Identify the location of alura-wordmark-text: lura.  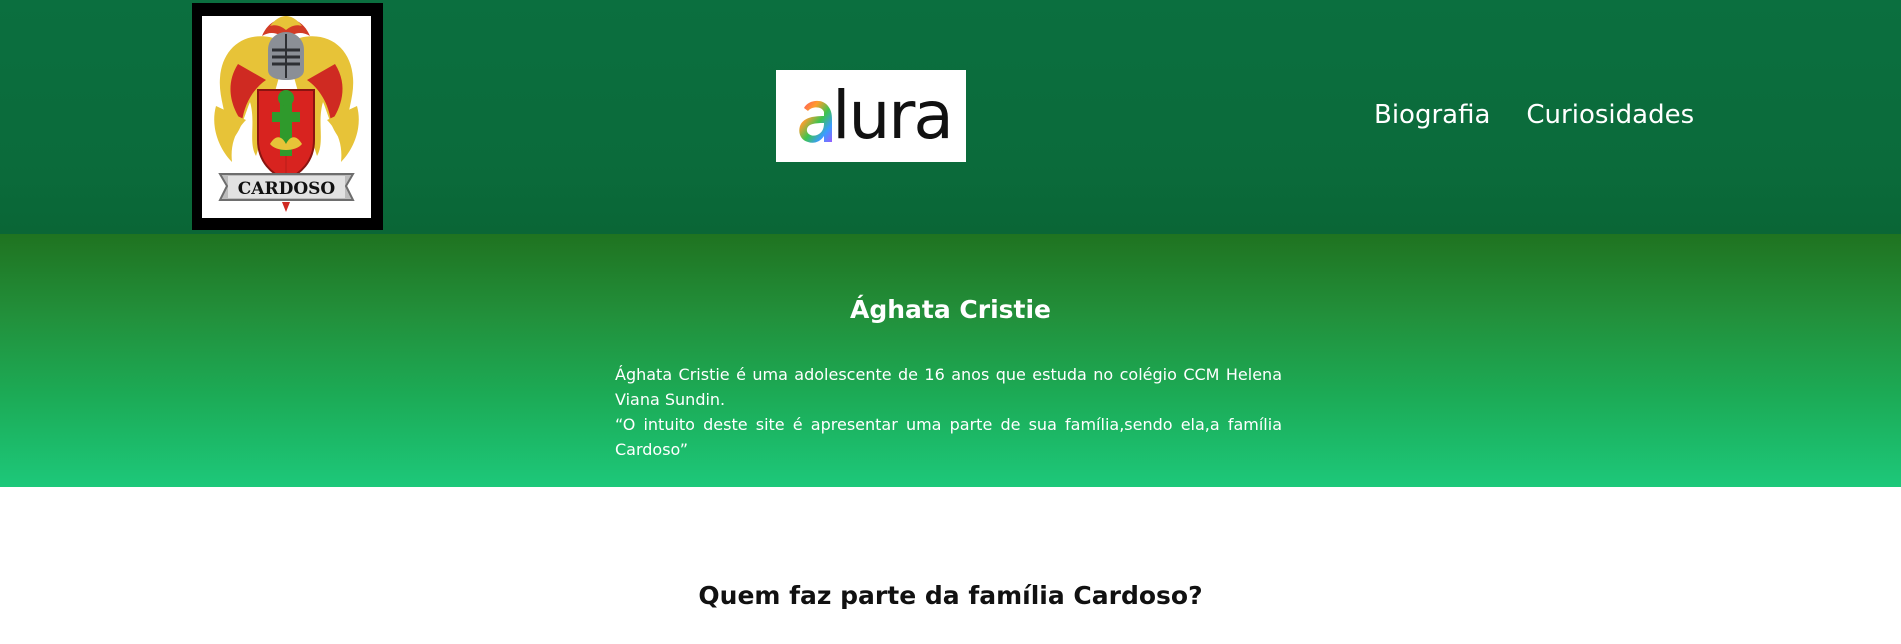
(893, 115).